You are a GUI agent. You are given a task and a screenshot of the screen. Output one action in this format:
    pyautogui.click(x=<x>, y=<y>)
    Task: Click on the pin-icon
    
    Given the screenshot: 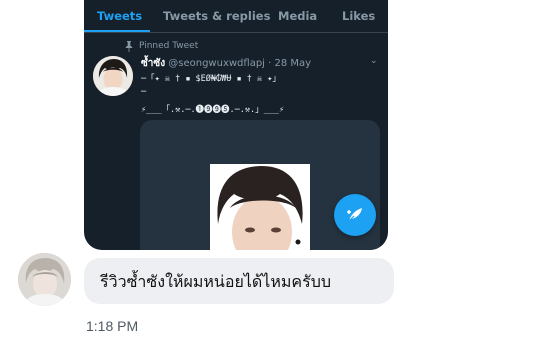 What is the action you would take?
    pyautogui.click(x=129, y=46)
    